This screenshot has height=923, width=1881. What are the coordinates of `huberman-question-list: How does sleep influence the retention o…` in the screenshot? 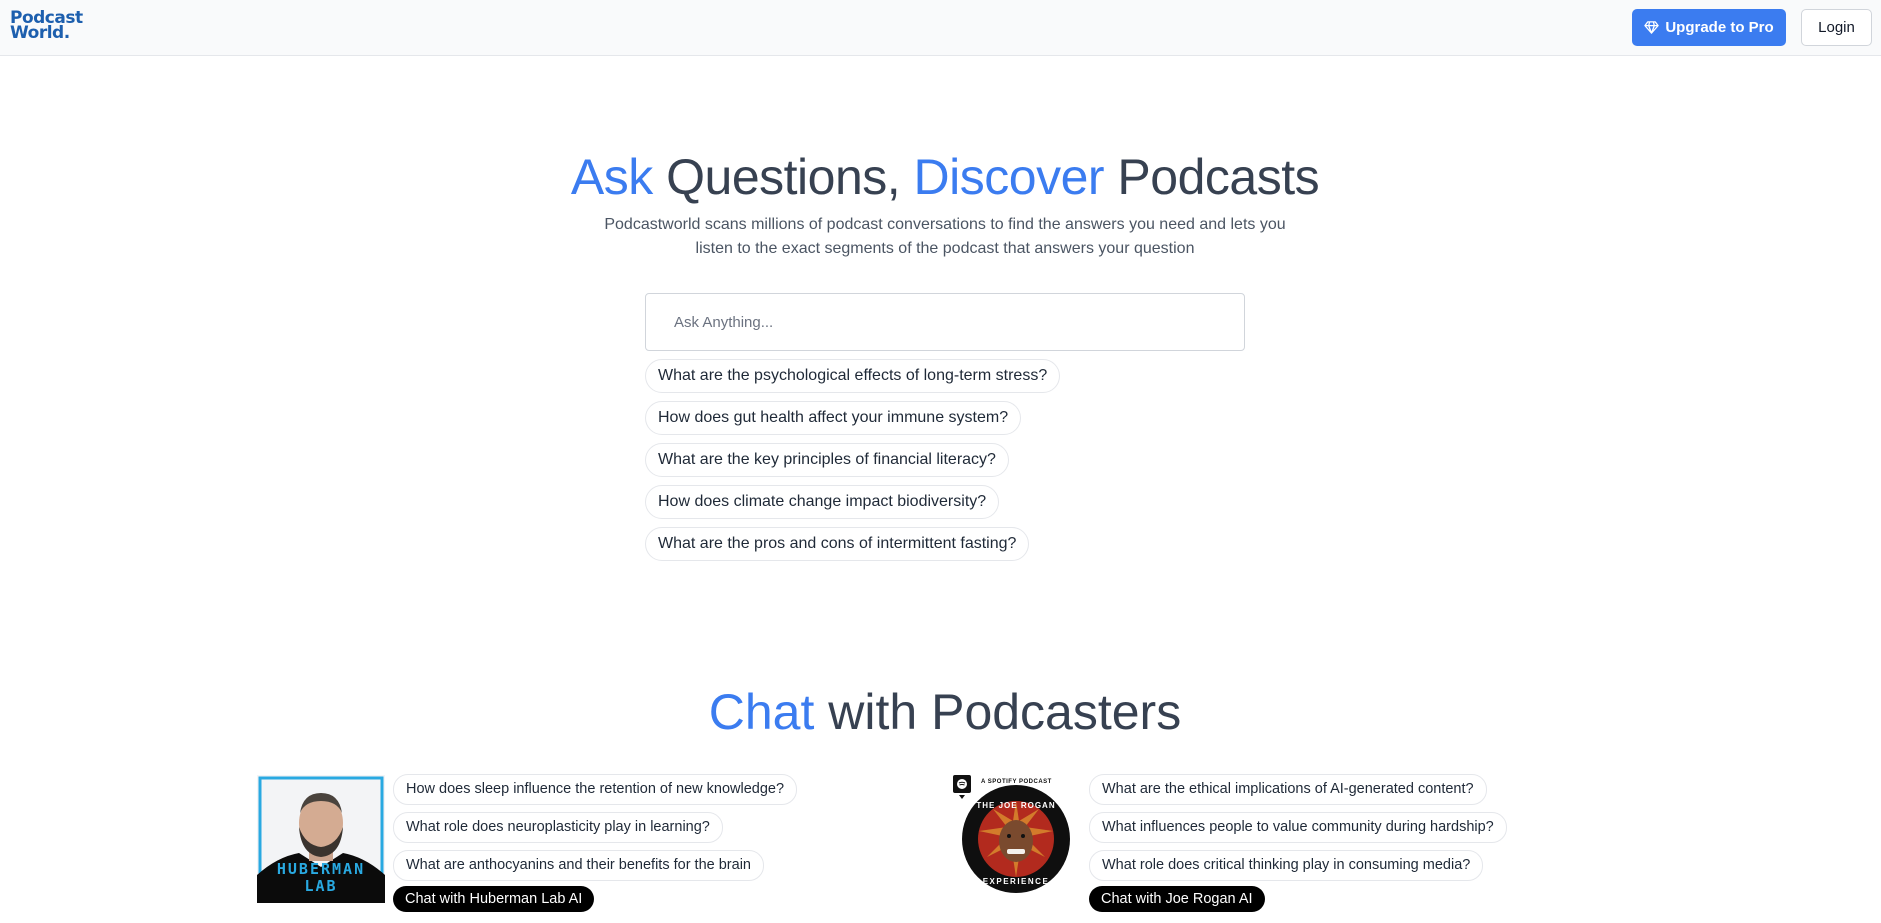 It's located at (595, 843).